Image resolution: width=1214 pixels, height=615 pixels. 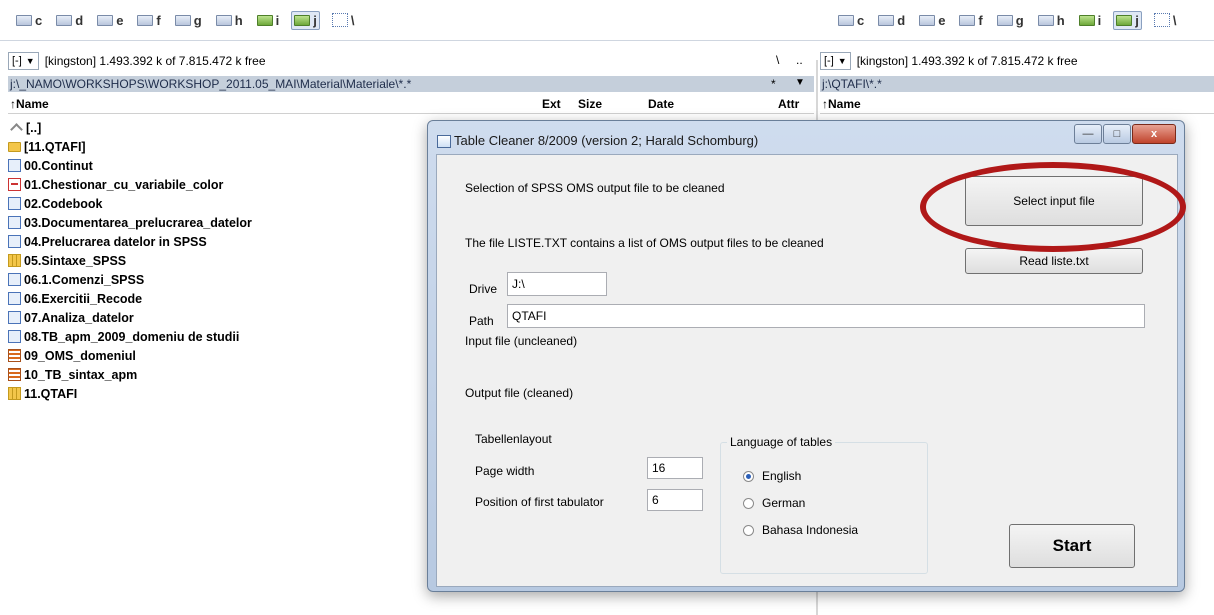 I want to click on list-item: 06.Exercitii_Recode, so click(x=213, y=298).